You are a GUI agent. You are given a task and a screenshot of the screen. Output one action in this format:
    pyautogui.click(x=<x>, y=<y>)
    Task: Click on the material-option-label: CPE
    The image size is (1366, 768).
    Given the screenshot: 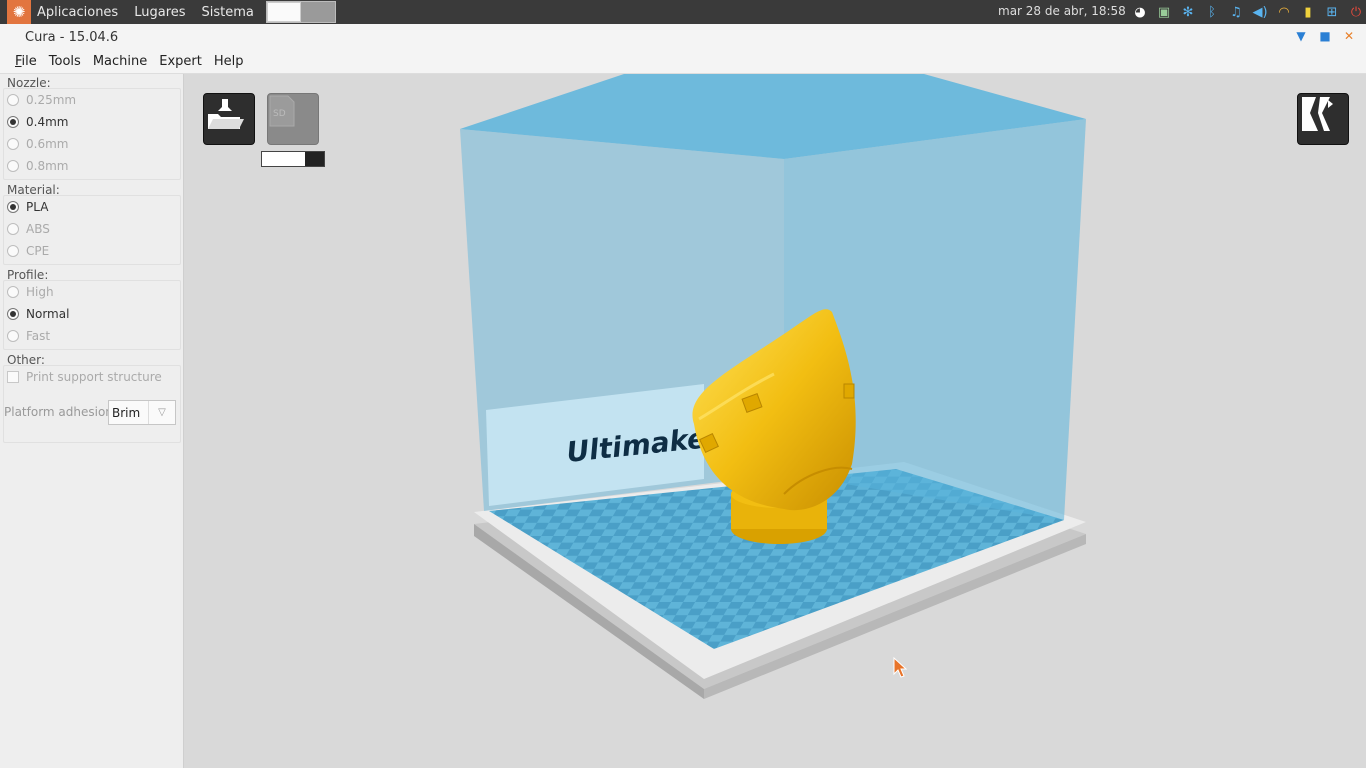 What is the action you would take?
    pyautogui.click(x=38, y=251)
    